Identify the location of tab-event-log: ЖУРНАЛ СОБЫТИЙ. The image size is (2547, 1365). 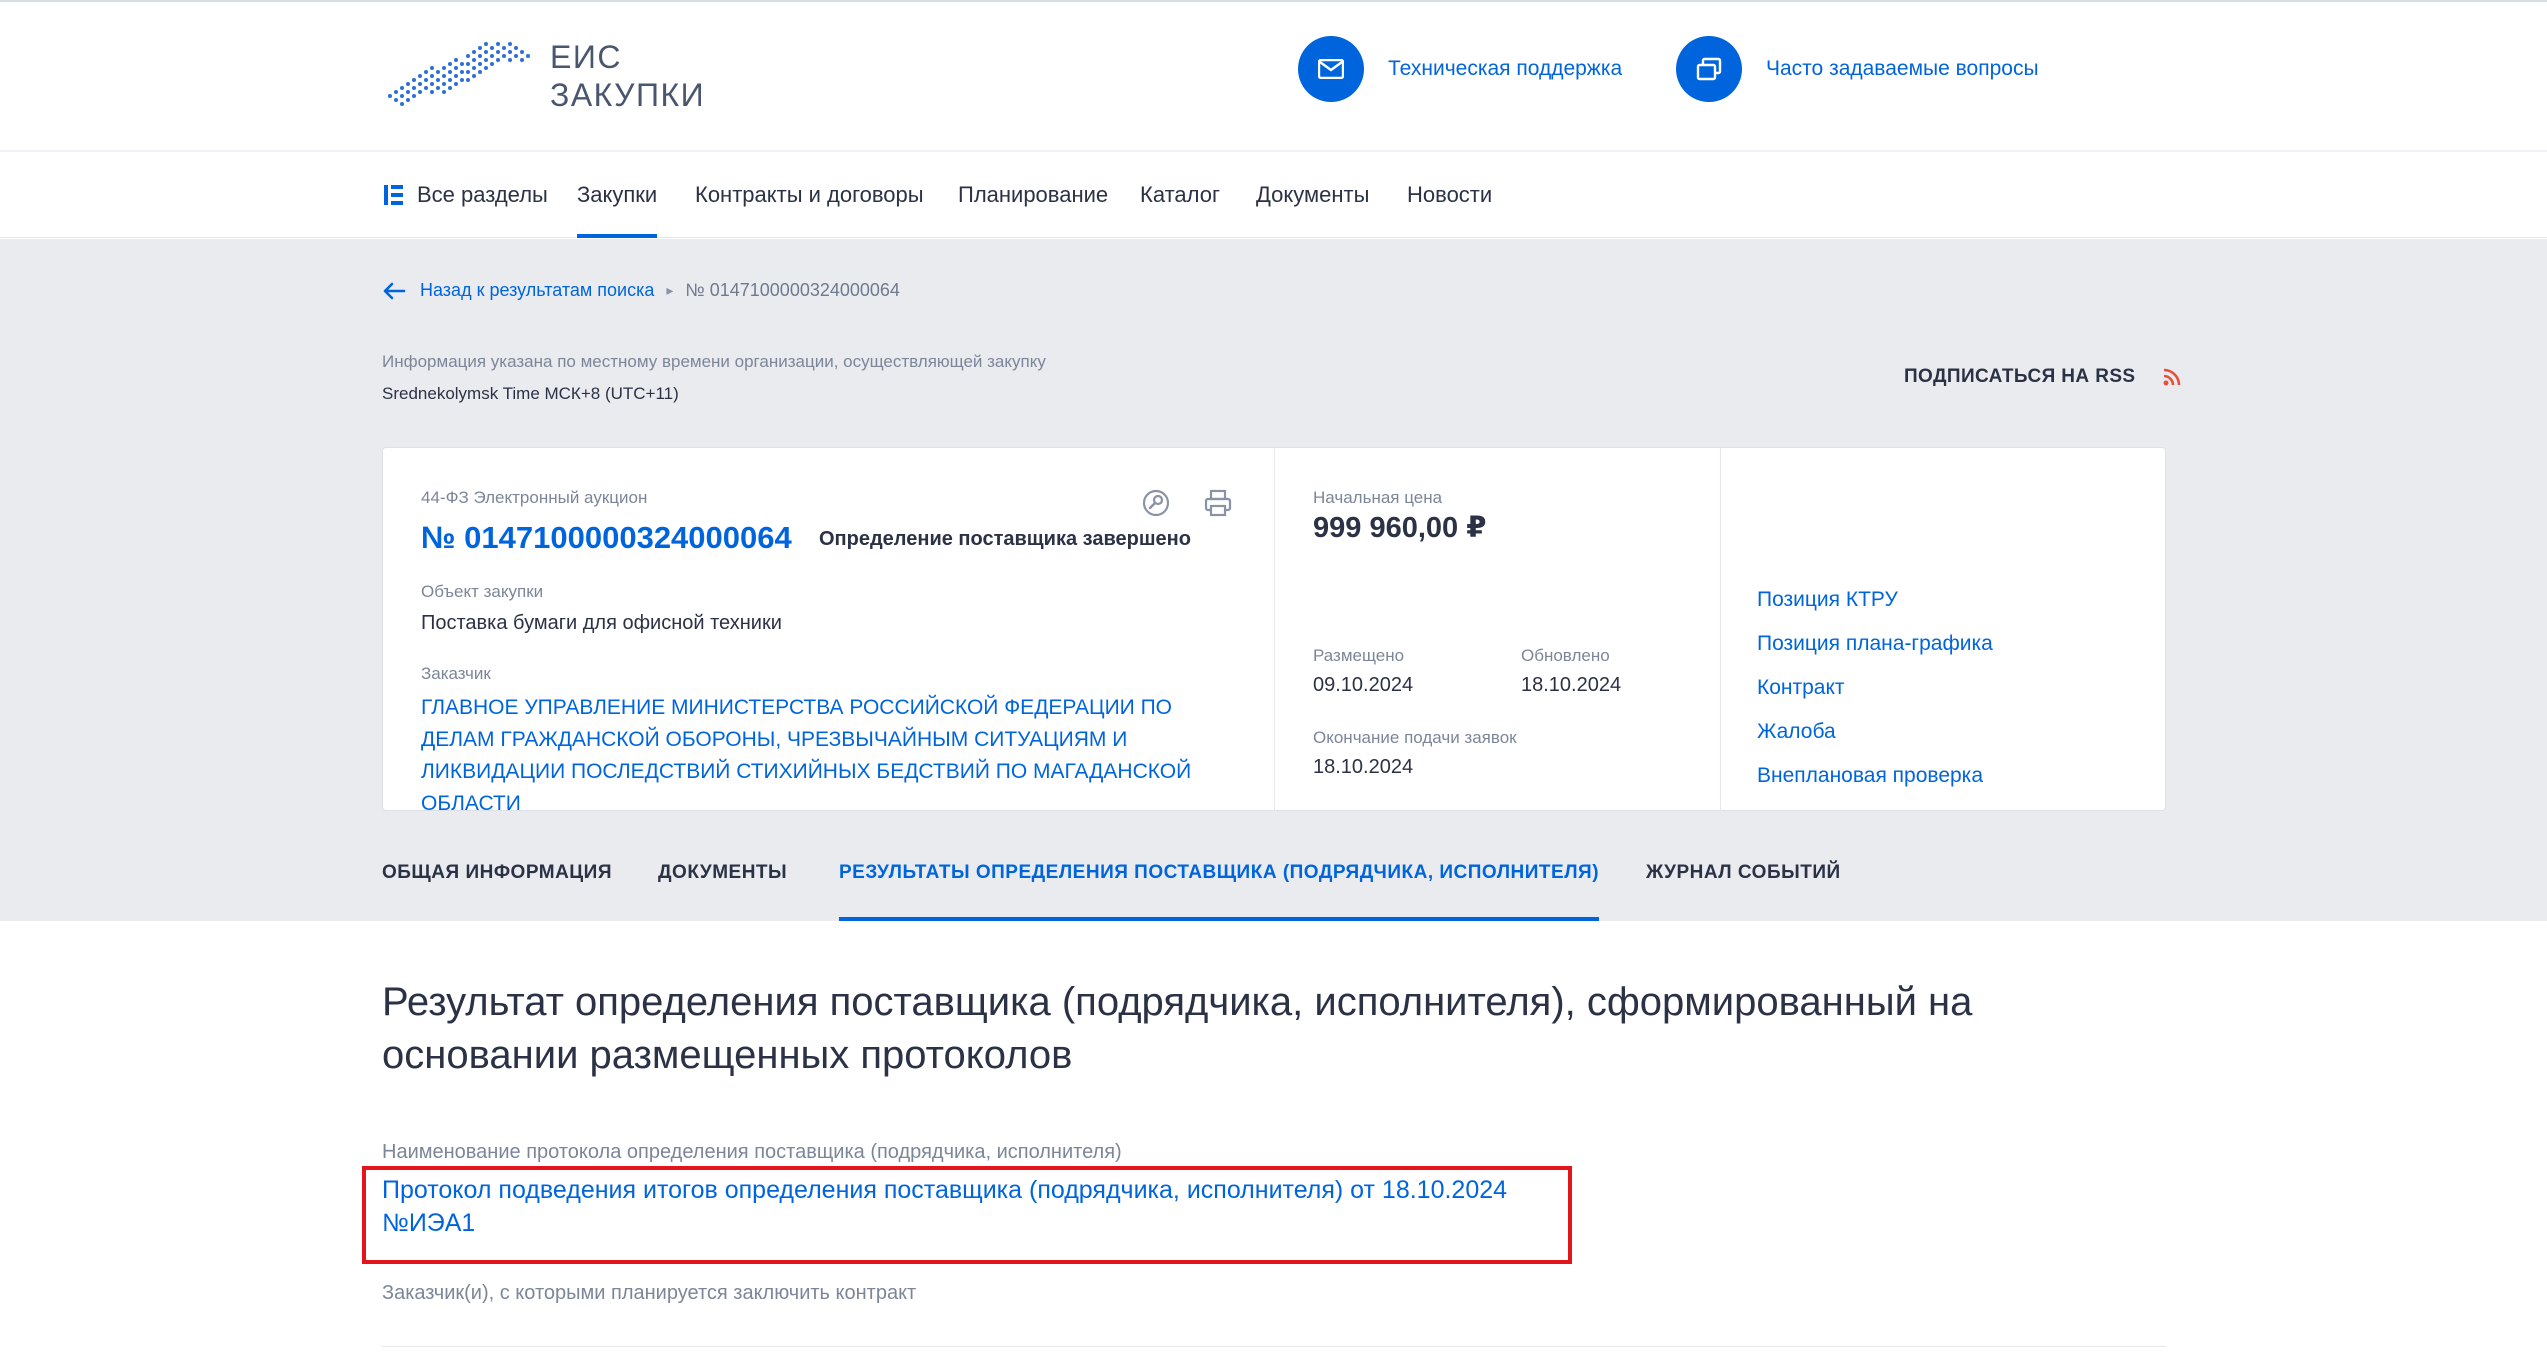
(1743, 889).